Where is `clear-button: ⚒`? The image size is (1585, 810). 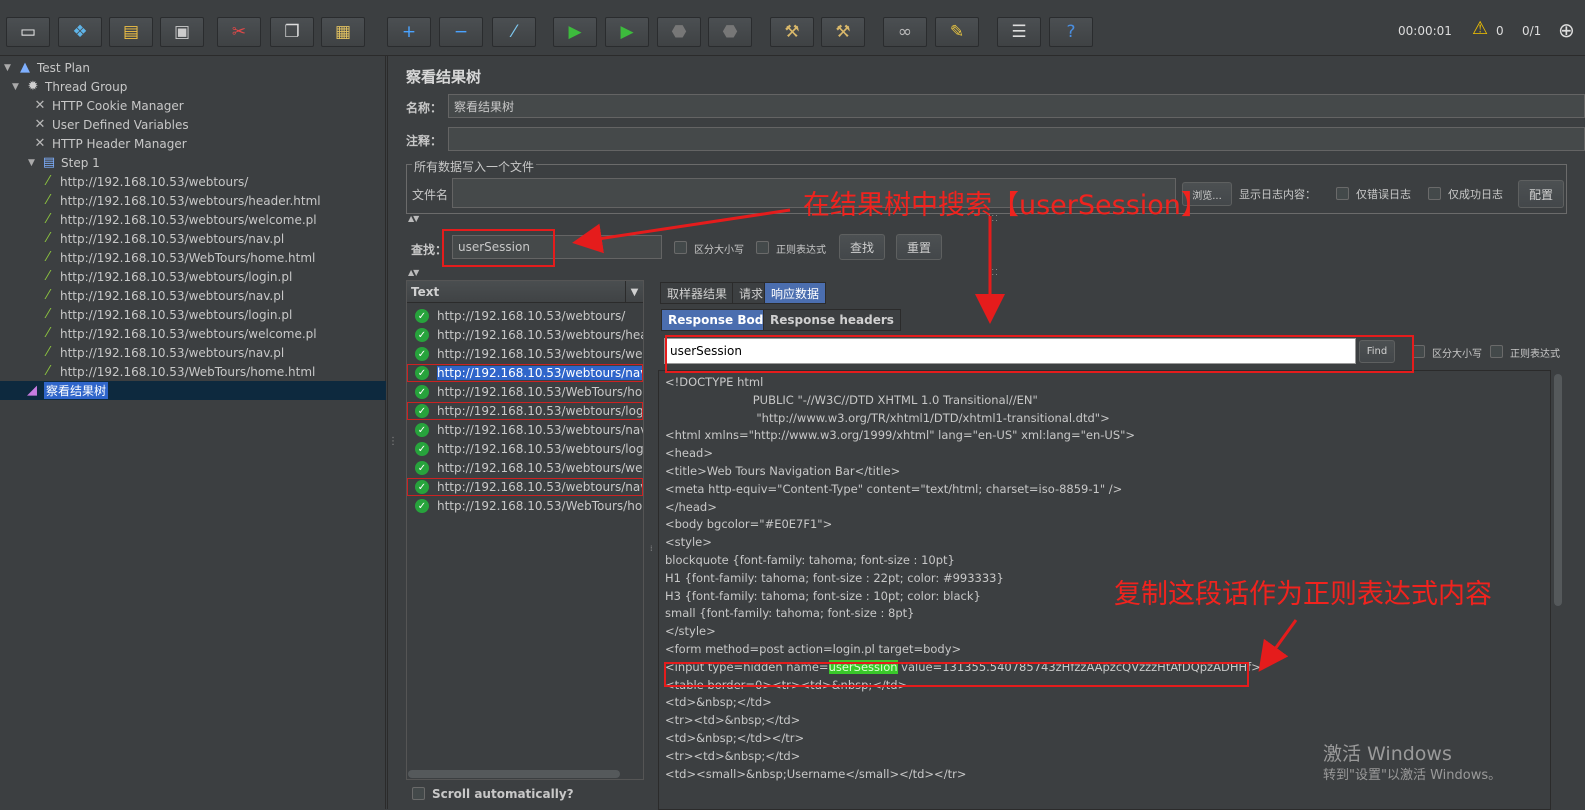
clear-button: ⚒ is located at coordinates (792, 32).